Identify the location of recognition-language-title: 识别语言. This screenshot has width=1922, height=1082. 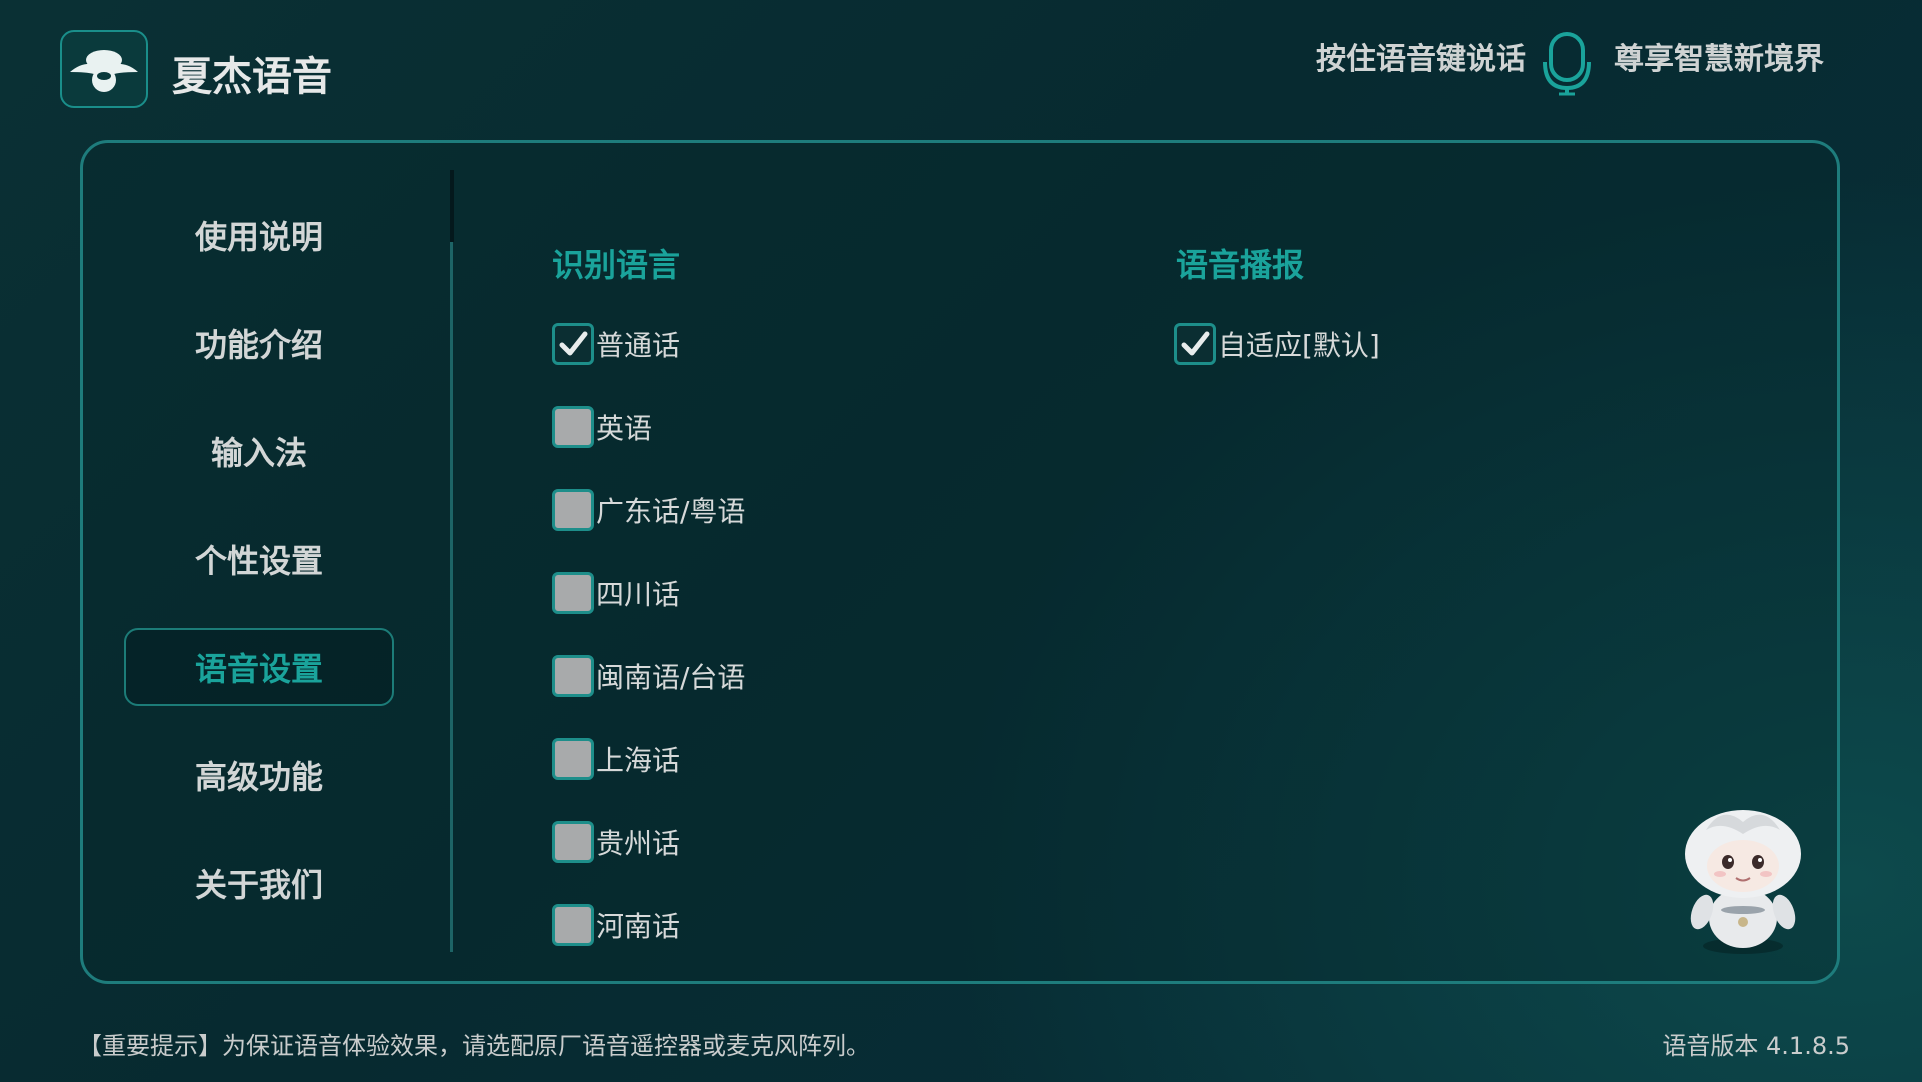
(616, 265).